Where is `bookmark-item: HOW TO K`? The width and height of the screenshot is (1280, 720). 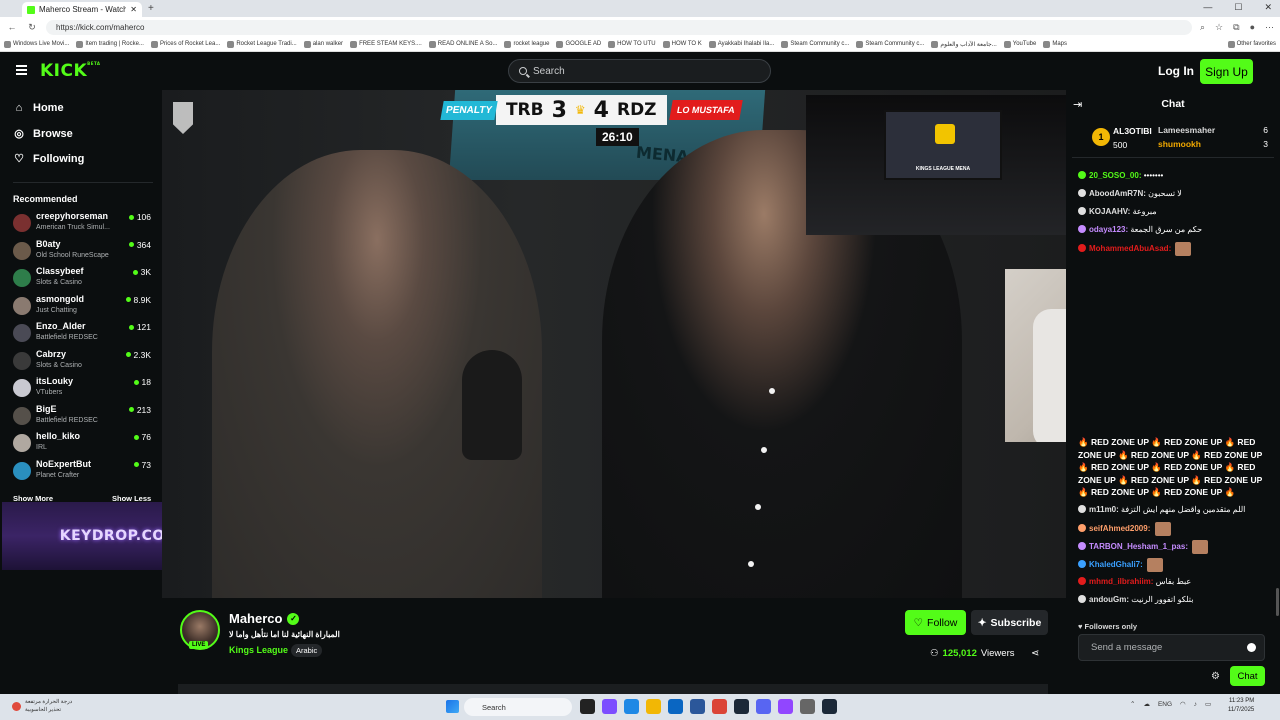
bookmark-item: HOW TO K is located at coordinates (682, 44).